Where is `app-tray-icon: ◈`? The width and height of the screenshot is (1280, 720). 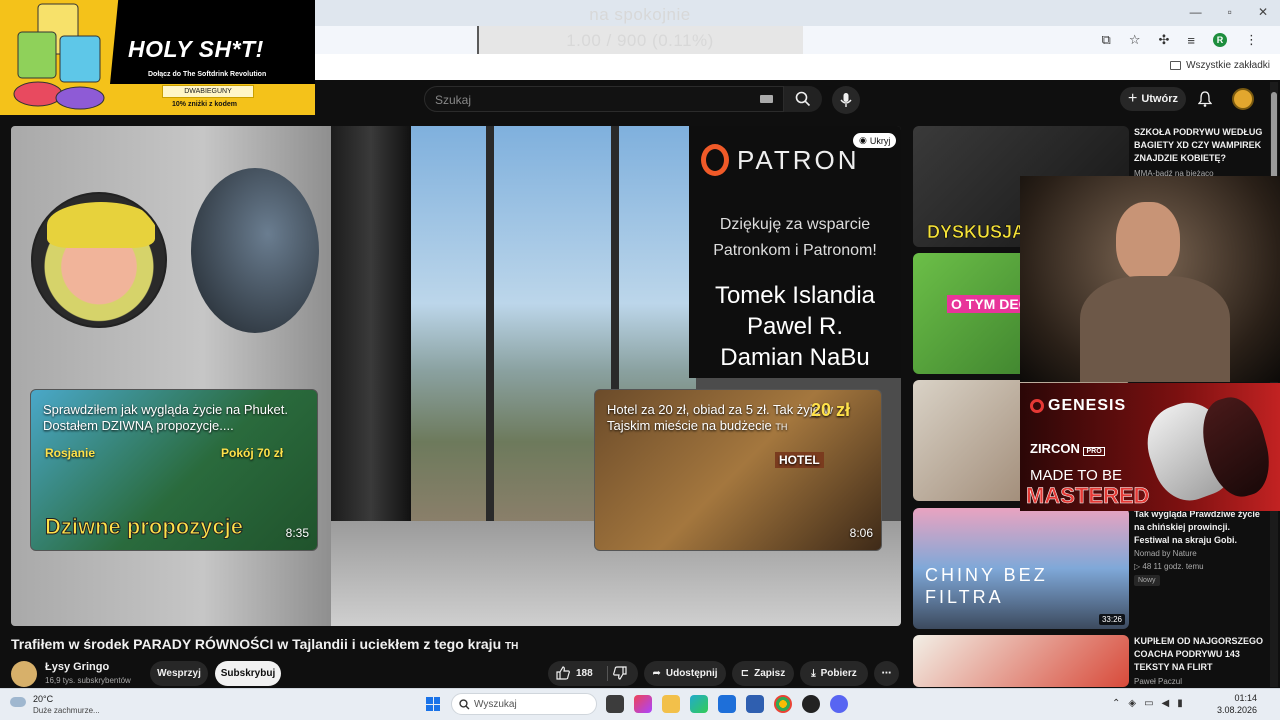 app-tray-icon: ◈ is located at coordinates (1132, 703).